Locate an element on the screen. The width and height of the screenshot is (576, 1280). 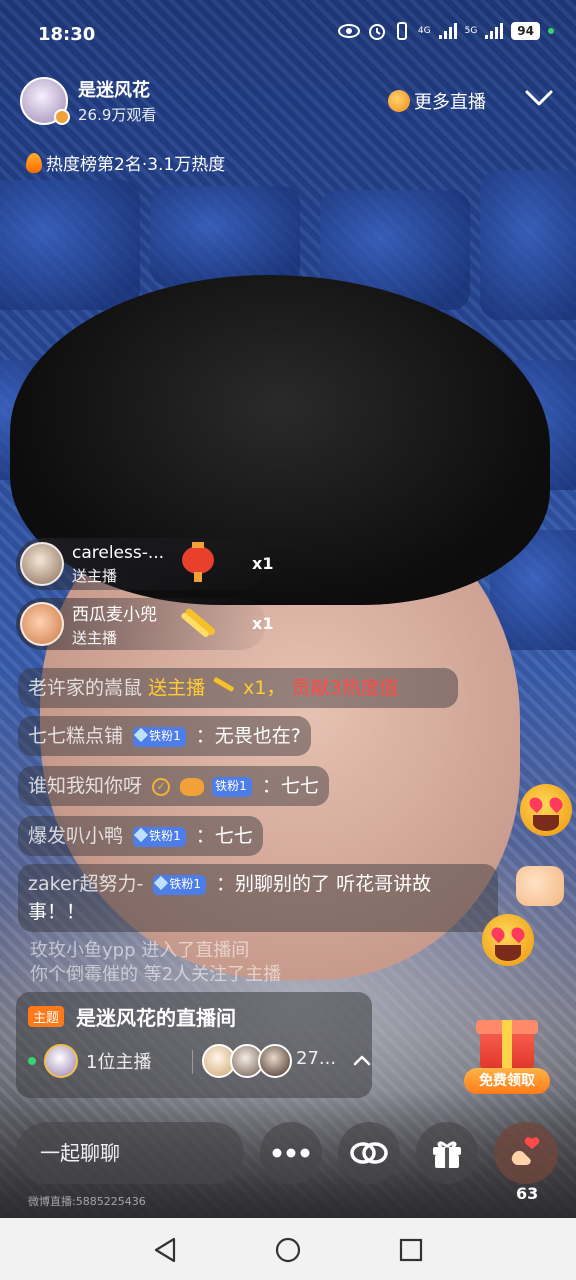
home-icon is located at coordinates (288, 1250).